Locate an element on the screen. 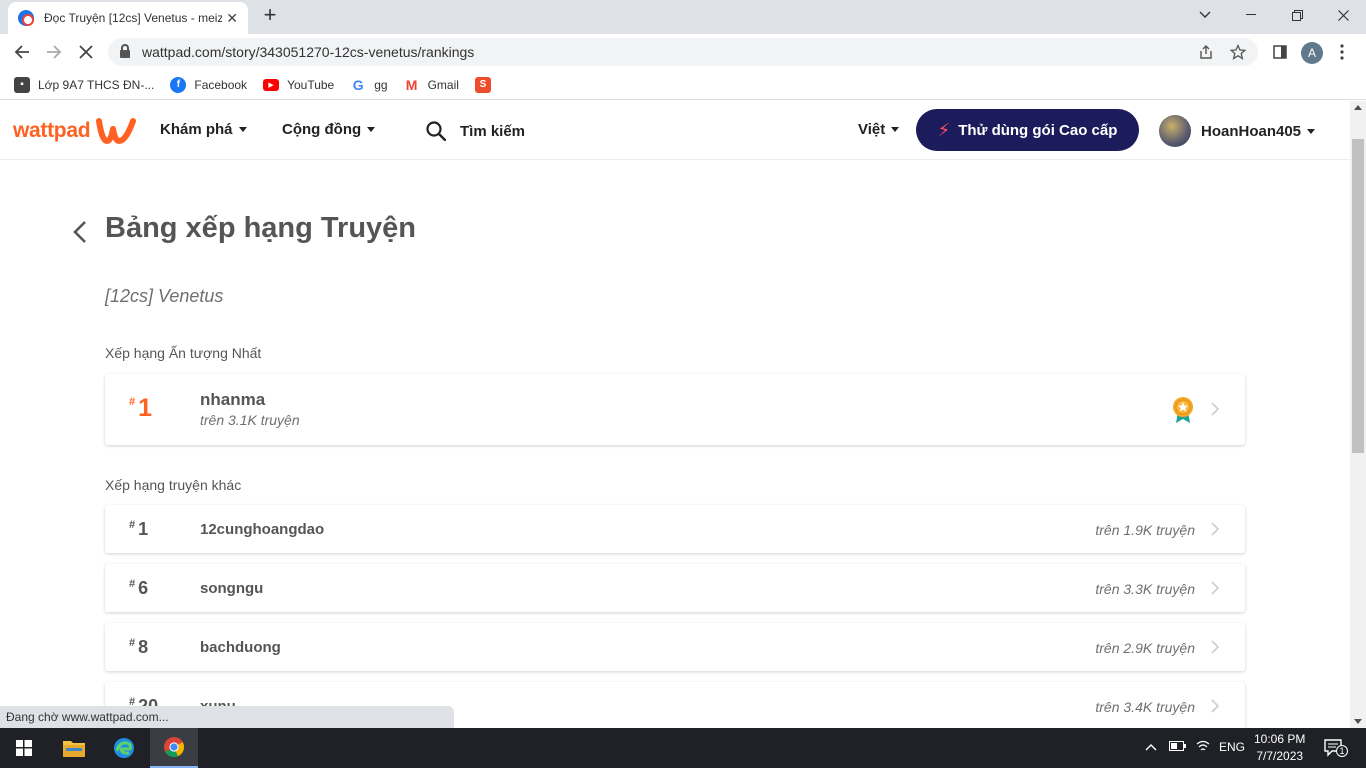 The width and height of the screenshot is (1366, 768). system-clock: 10:06 PM 7/7/2023 is located at coordinates (1279, 748).